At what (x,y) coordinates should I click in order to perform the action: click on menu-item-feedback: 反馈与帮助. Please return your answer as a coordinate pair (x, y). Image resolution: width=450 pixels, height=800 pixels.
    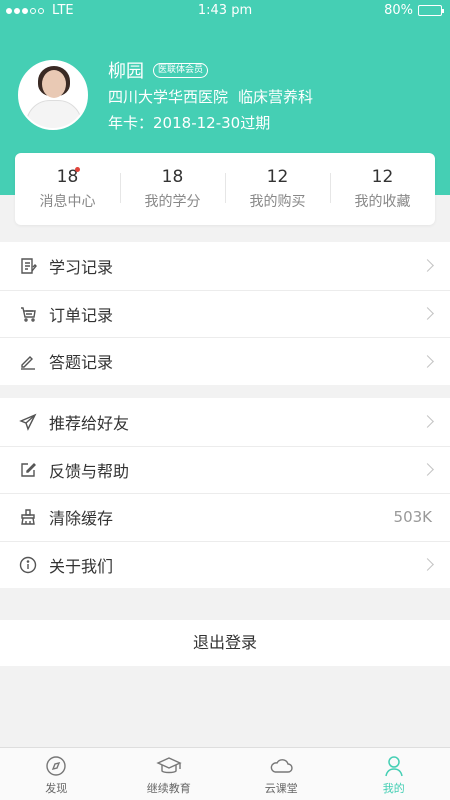
    Looking at the image, I should click on (225, 469).